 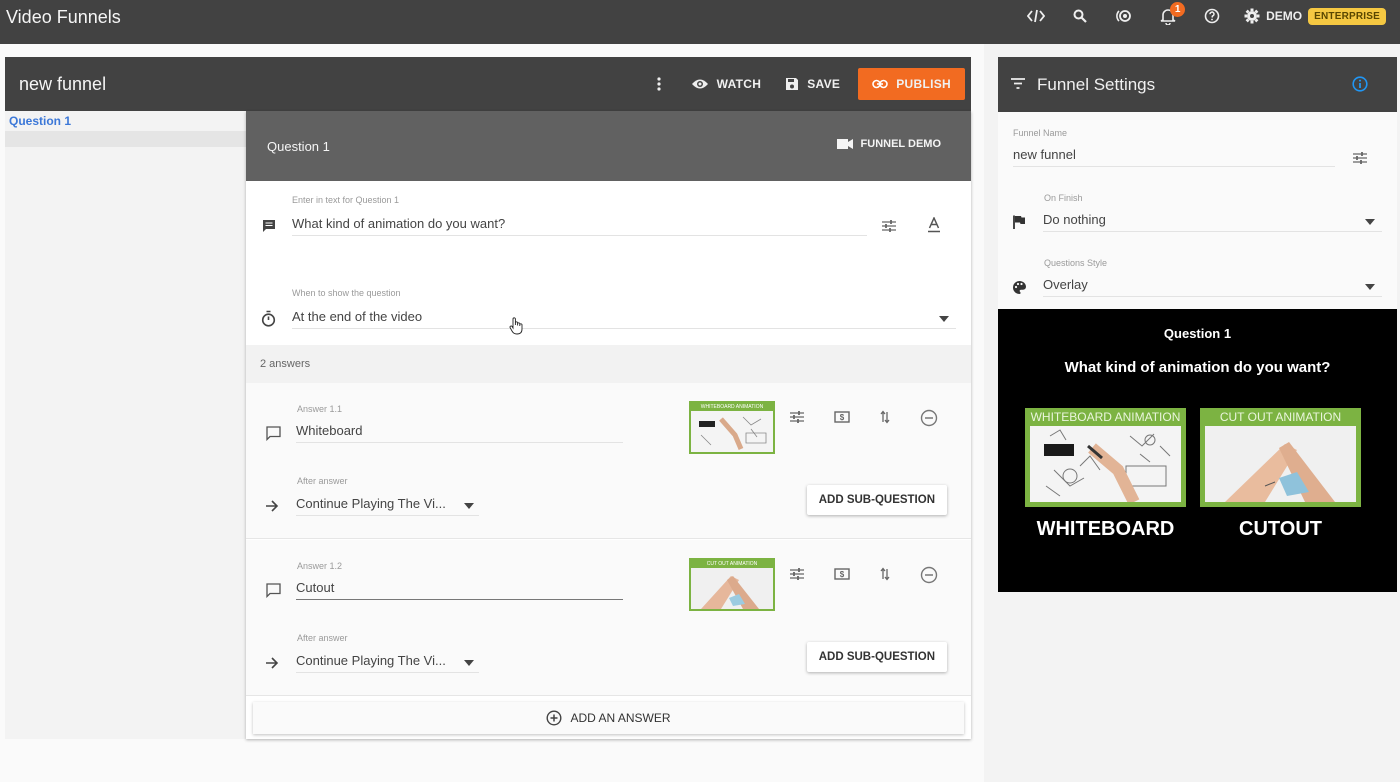 I want to click on publish-button: PUBLISH, so click(x=911, y=84).